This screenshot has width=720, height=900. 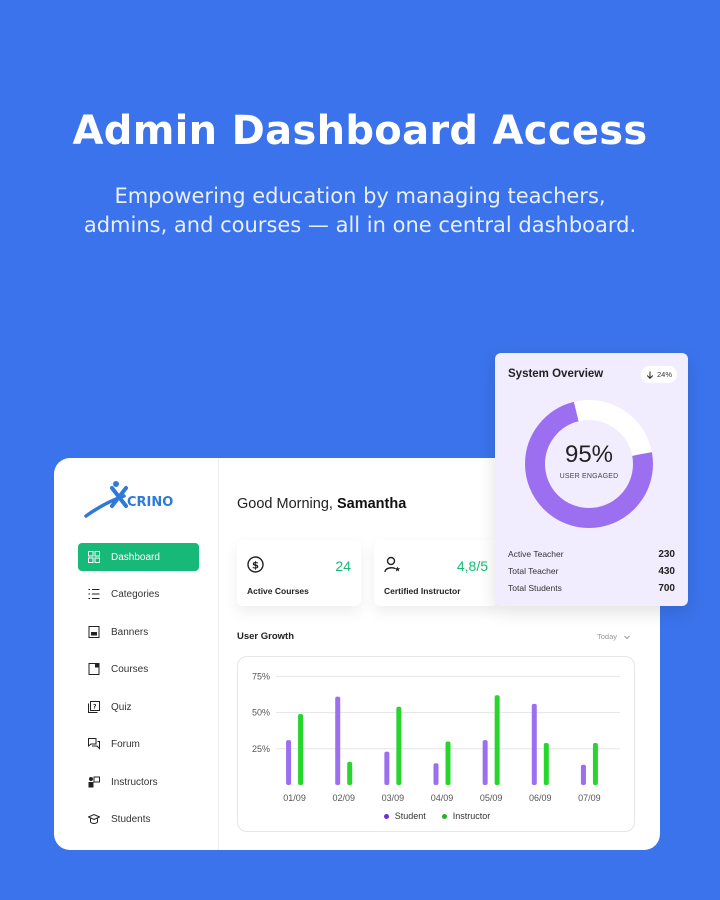 What do you see at coordinates (294, 798) in the screenshot?
I see `x-tick-label: 01/09` at bounding box center [294, 798].